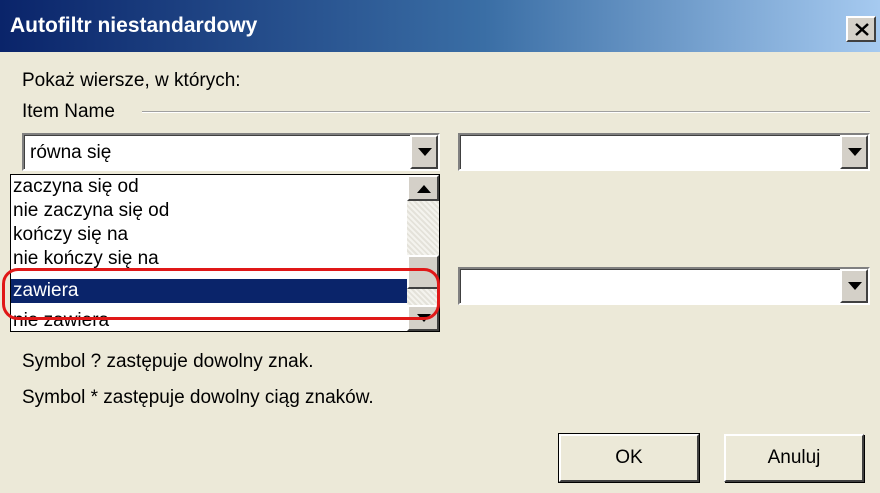 The width and height of the screenshot is (880, 493). What do you see at coordinates (209, 187) in the screenshot?
I see `list-item-starts-with: zaczyna się od` at bounding box center [209, 187].